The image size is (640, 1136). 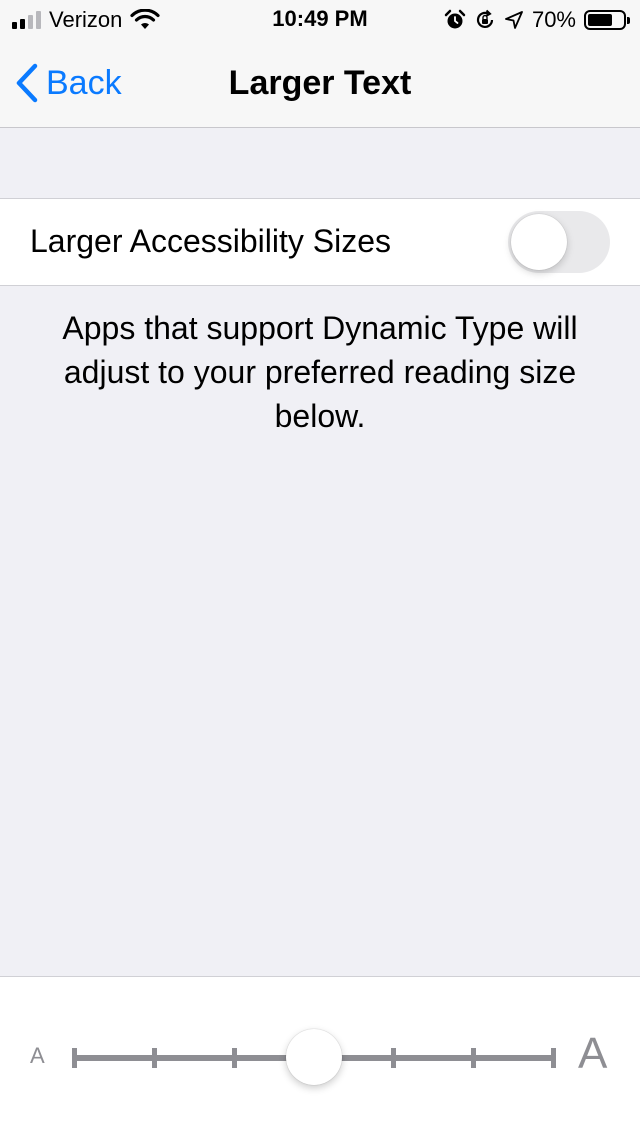 I want to click on text-size-slider-thumb, so click(x=314, y=1057).